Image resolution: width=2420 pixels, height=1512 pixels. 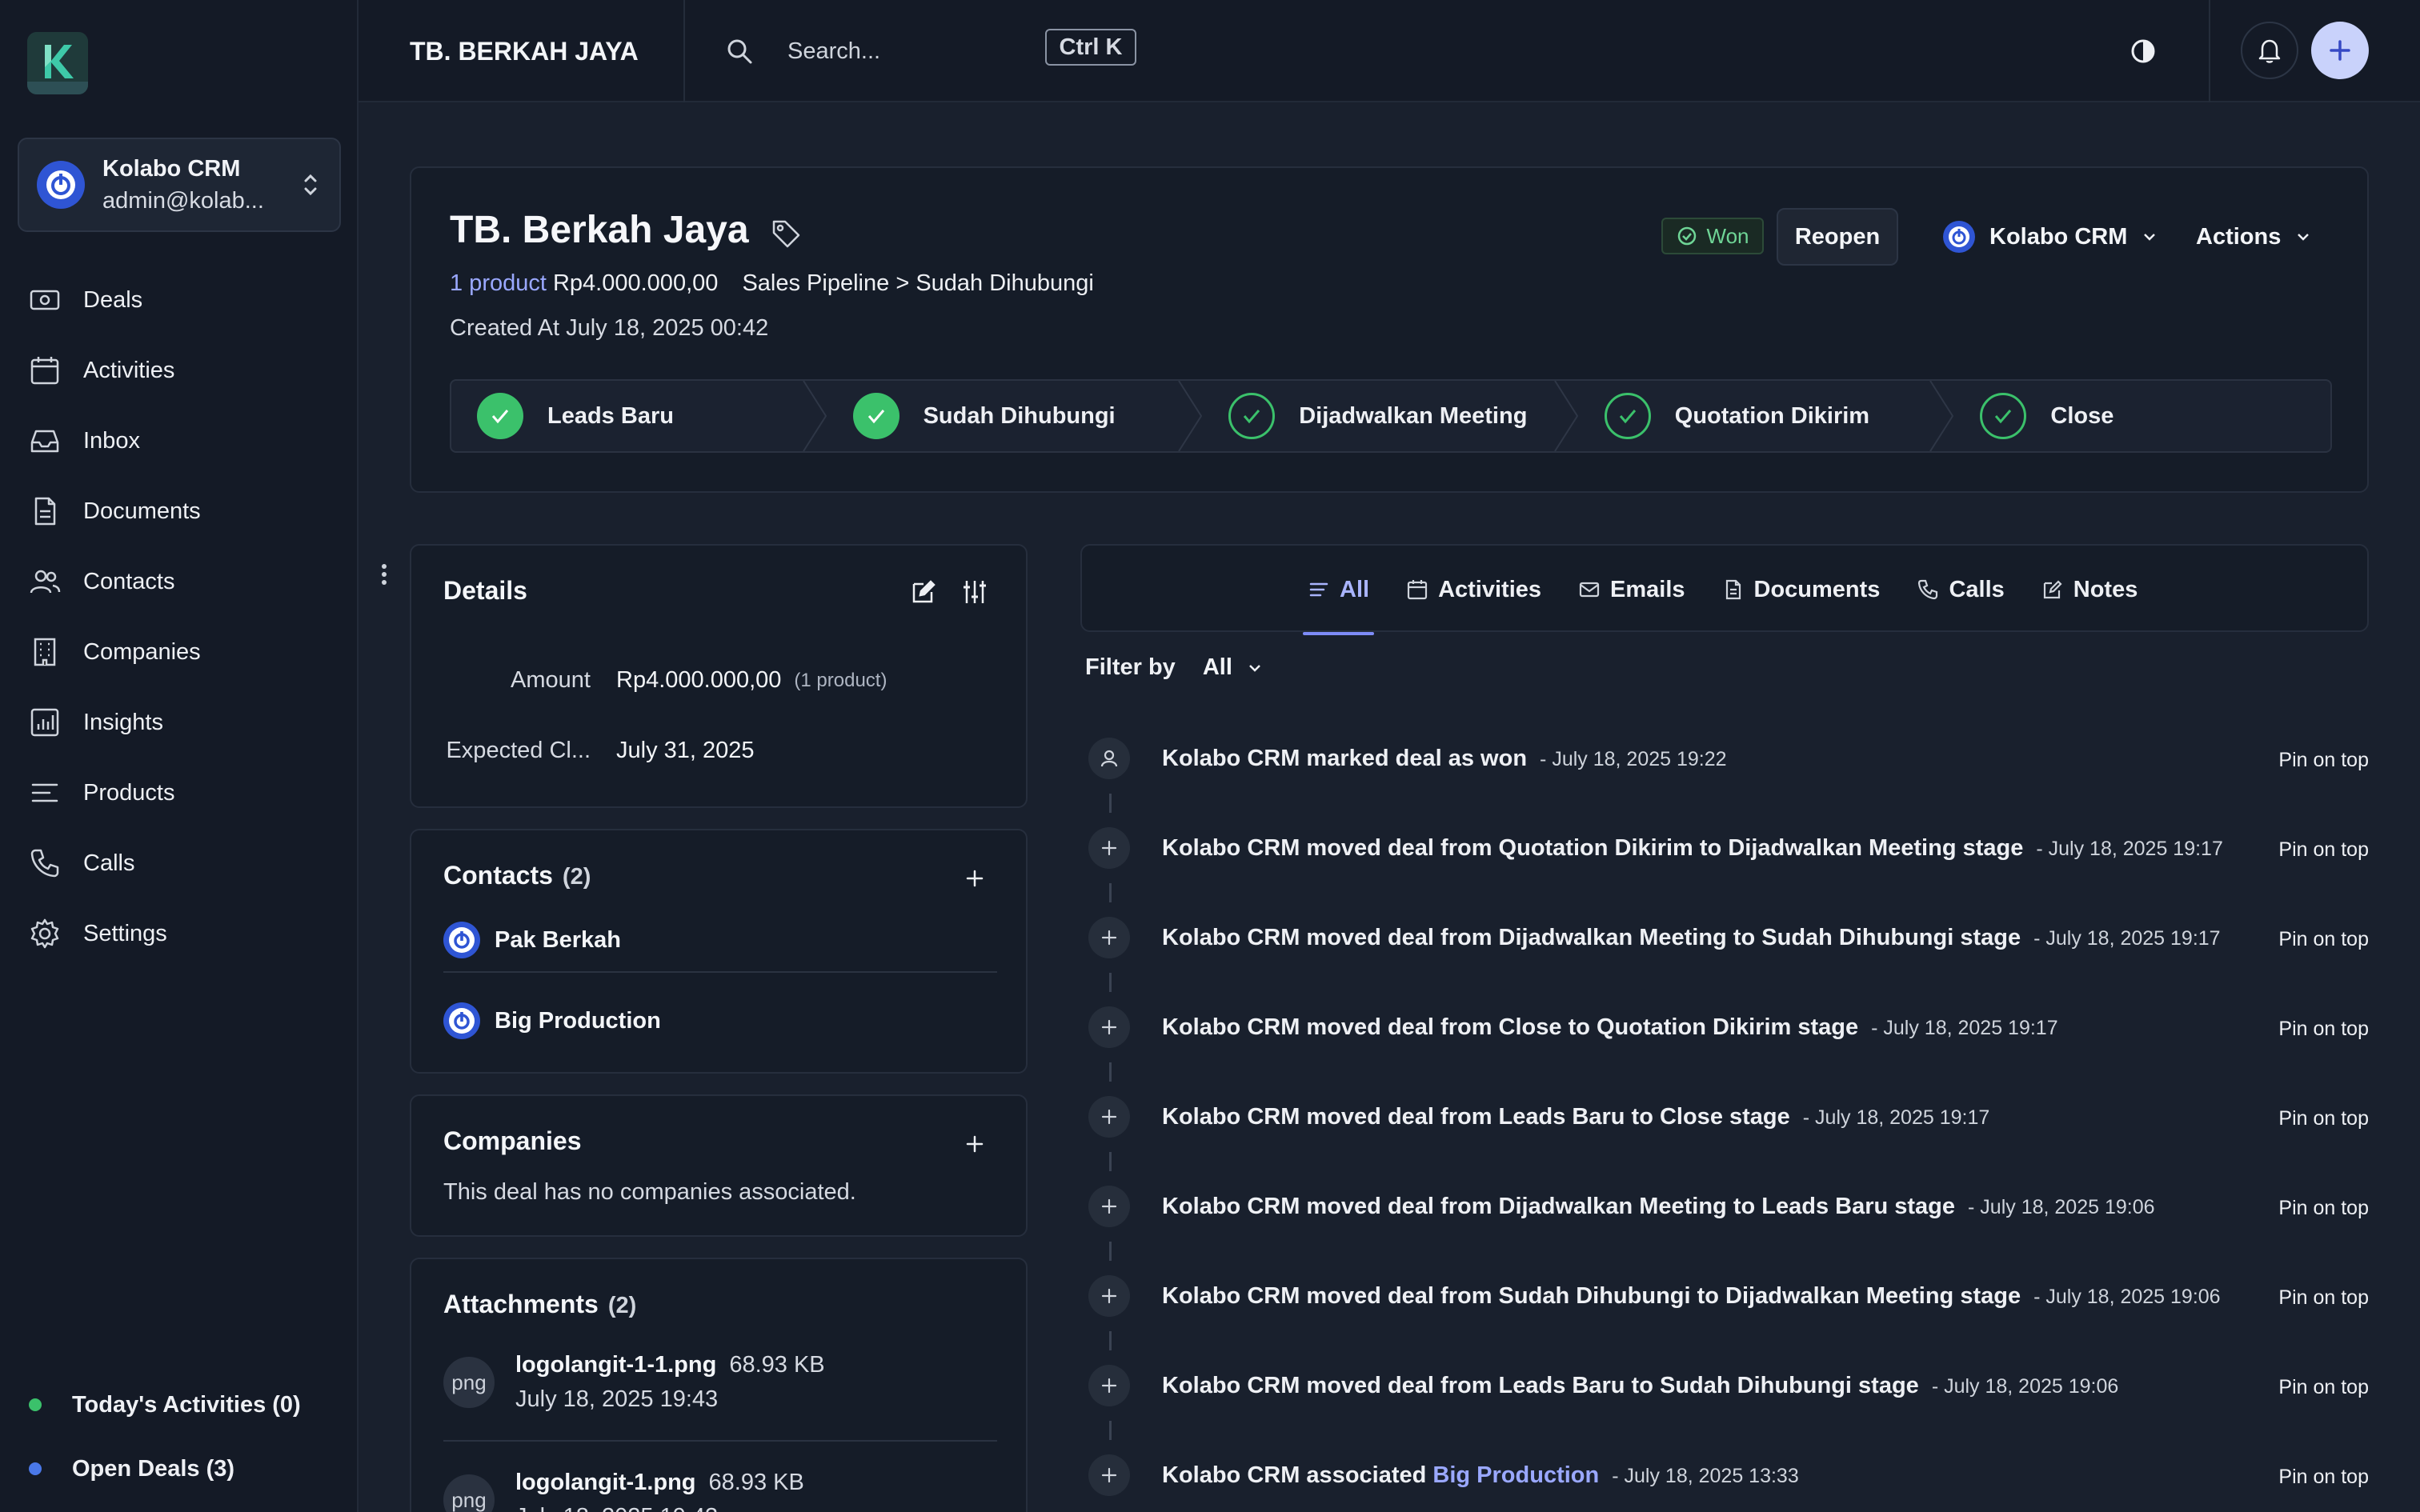 I want to click on product-link: 1 product, so click(x=498, y=283).